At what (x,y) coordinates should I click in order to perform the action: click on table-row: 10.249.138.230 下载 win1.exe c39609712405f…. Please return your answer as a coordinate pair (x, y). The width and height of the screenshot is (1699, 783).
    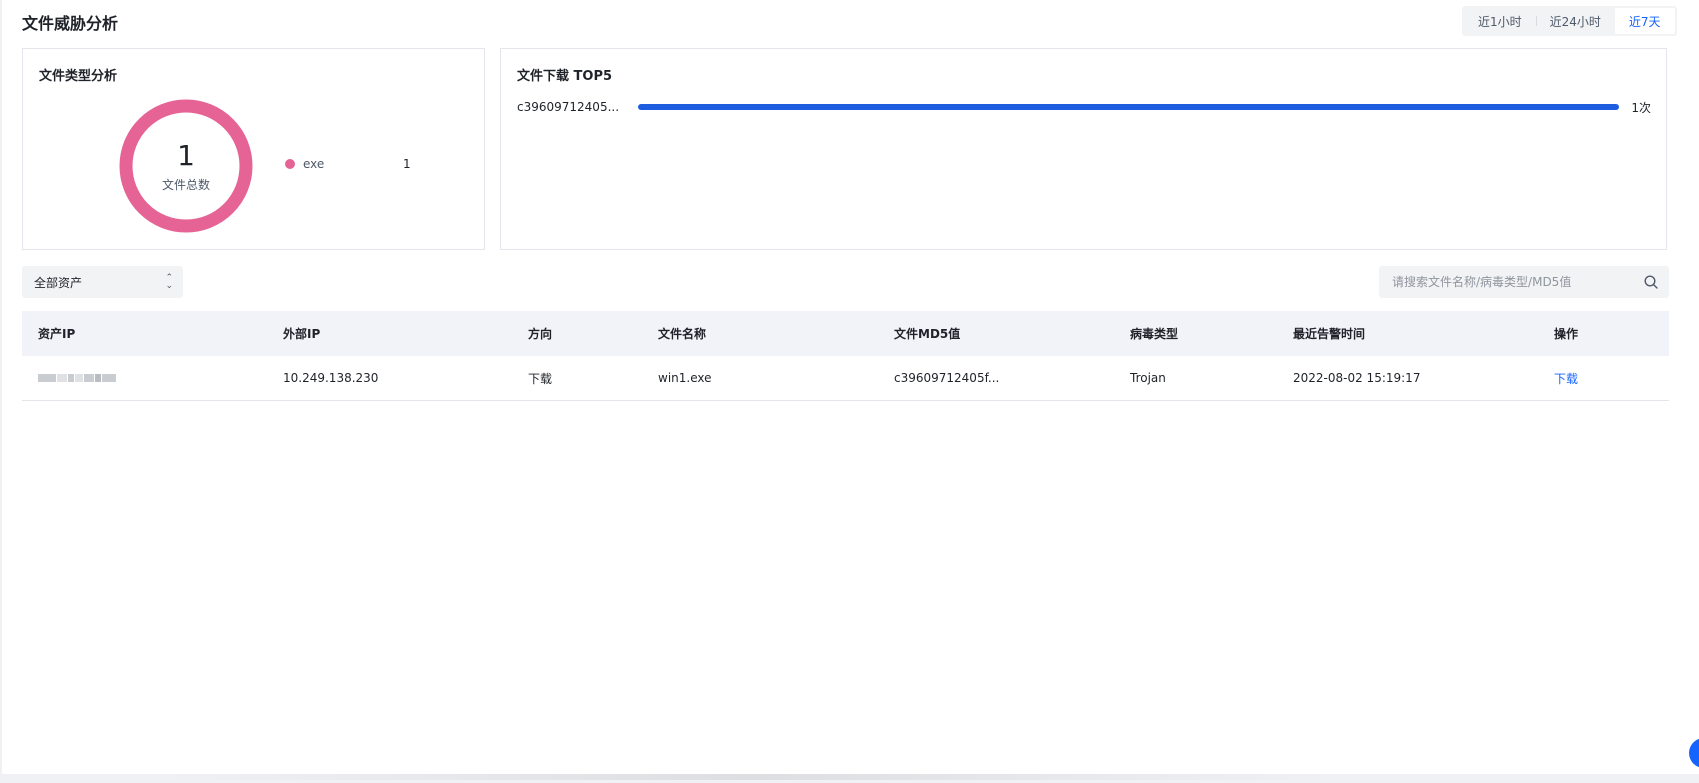
    Looking at the image, I should click on (845, 378).